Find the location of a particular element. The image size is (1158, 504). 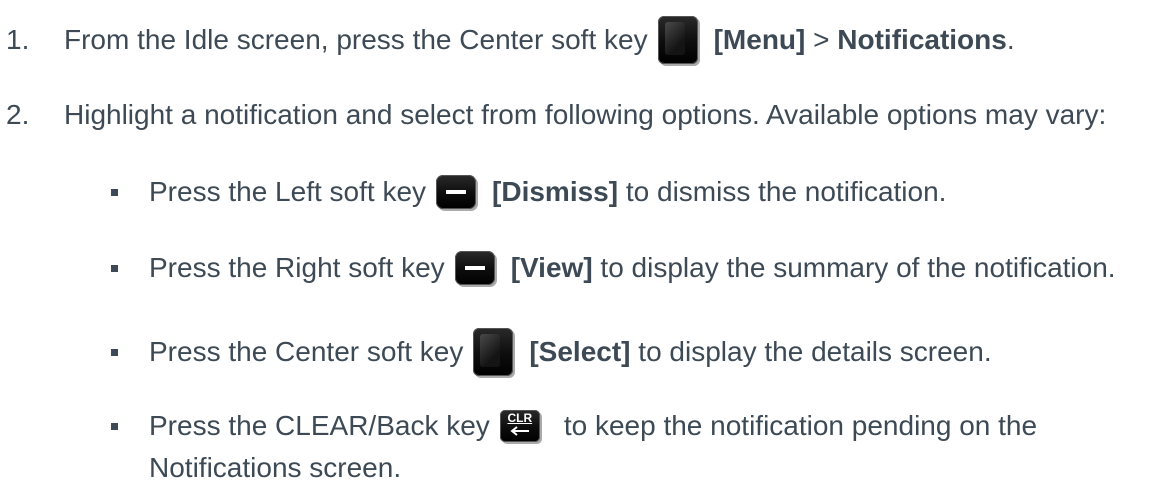

option-text: Press the Right soft key is located at coordinates (297, 267).